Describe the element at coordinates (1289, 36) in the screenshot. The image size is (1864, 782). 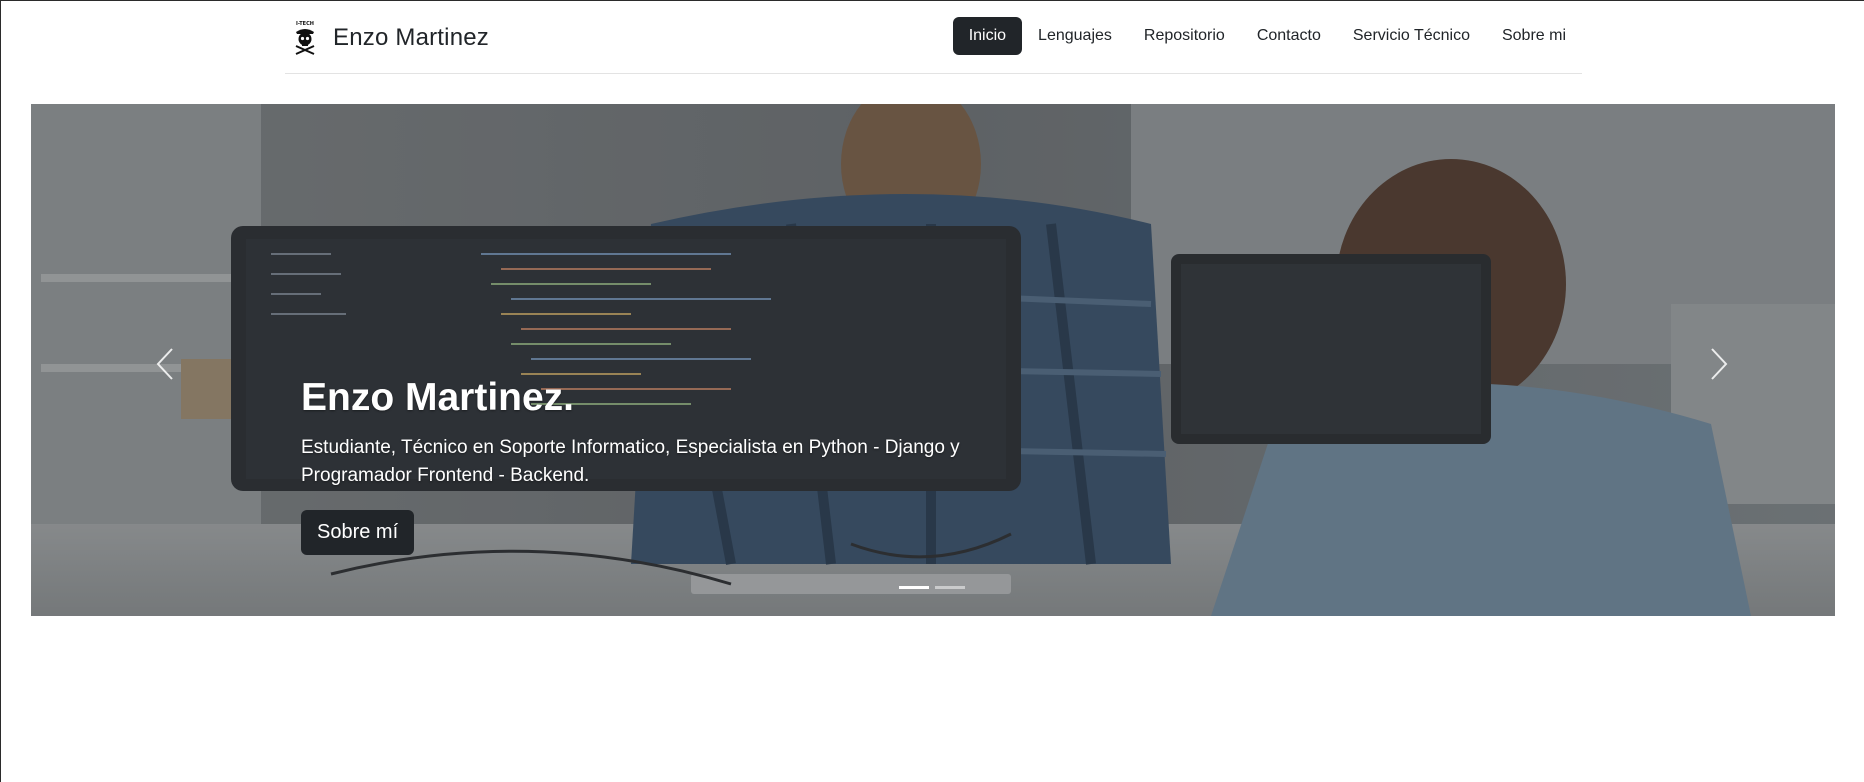
I see `nav-contacto: Contacto` at that location.